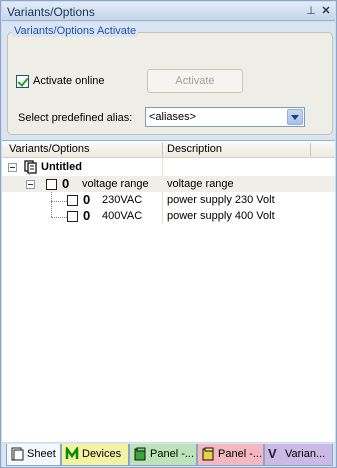 This screenshot has width=337, height=468. What do you see at coordinates (49, 149) in the screenshot?
I see `column-header-variants: Variants/Options` at bounding box center [49, 149].